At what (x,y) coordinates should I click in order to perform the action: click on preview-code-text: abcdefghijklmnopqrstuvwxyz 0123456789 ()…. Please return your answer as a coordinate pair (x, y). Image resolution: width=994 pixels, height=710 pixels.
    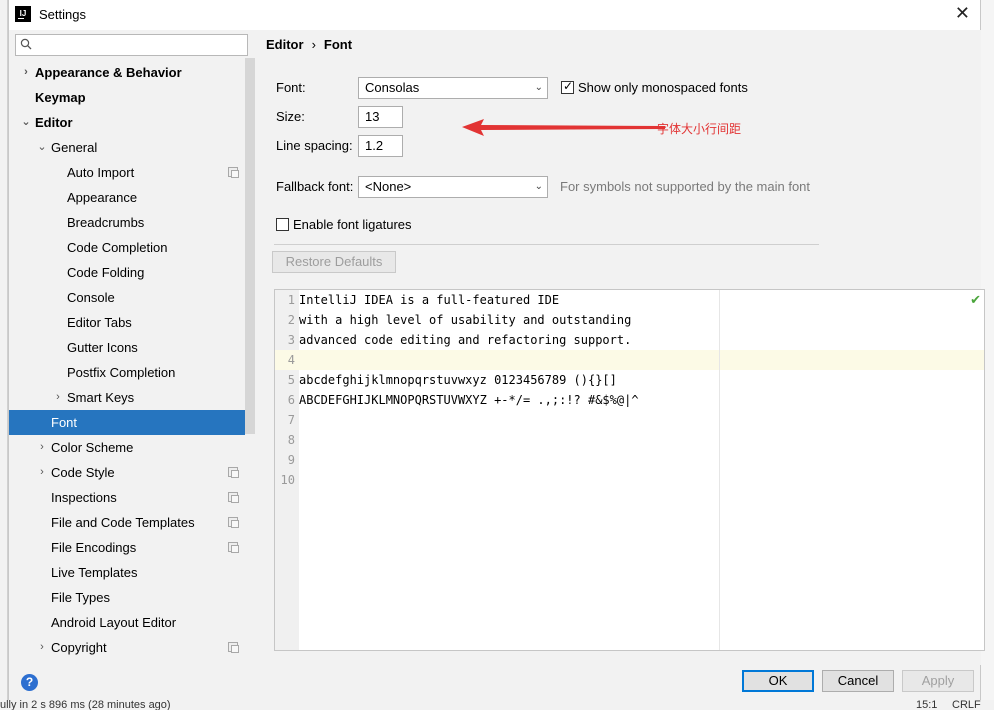
    Looking at the image, I should click on (458, 380).